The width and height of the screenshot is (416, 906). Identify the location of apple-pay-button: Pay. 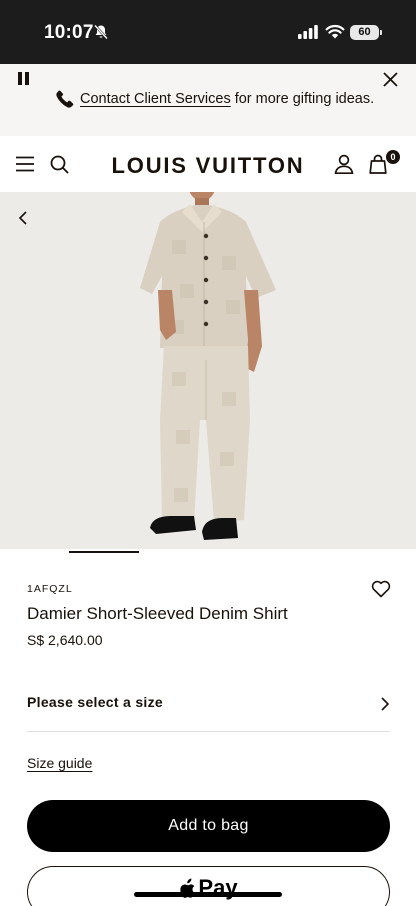
(208, 886).